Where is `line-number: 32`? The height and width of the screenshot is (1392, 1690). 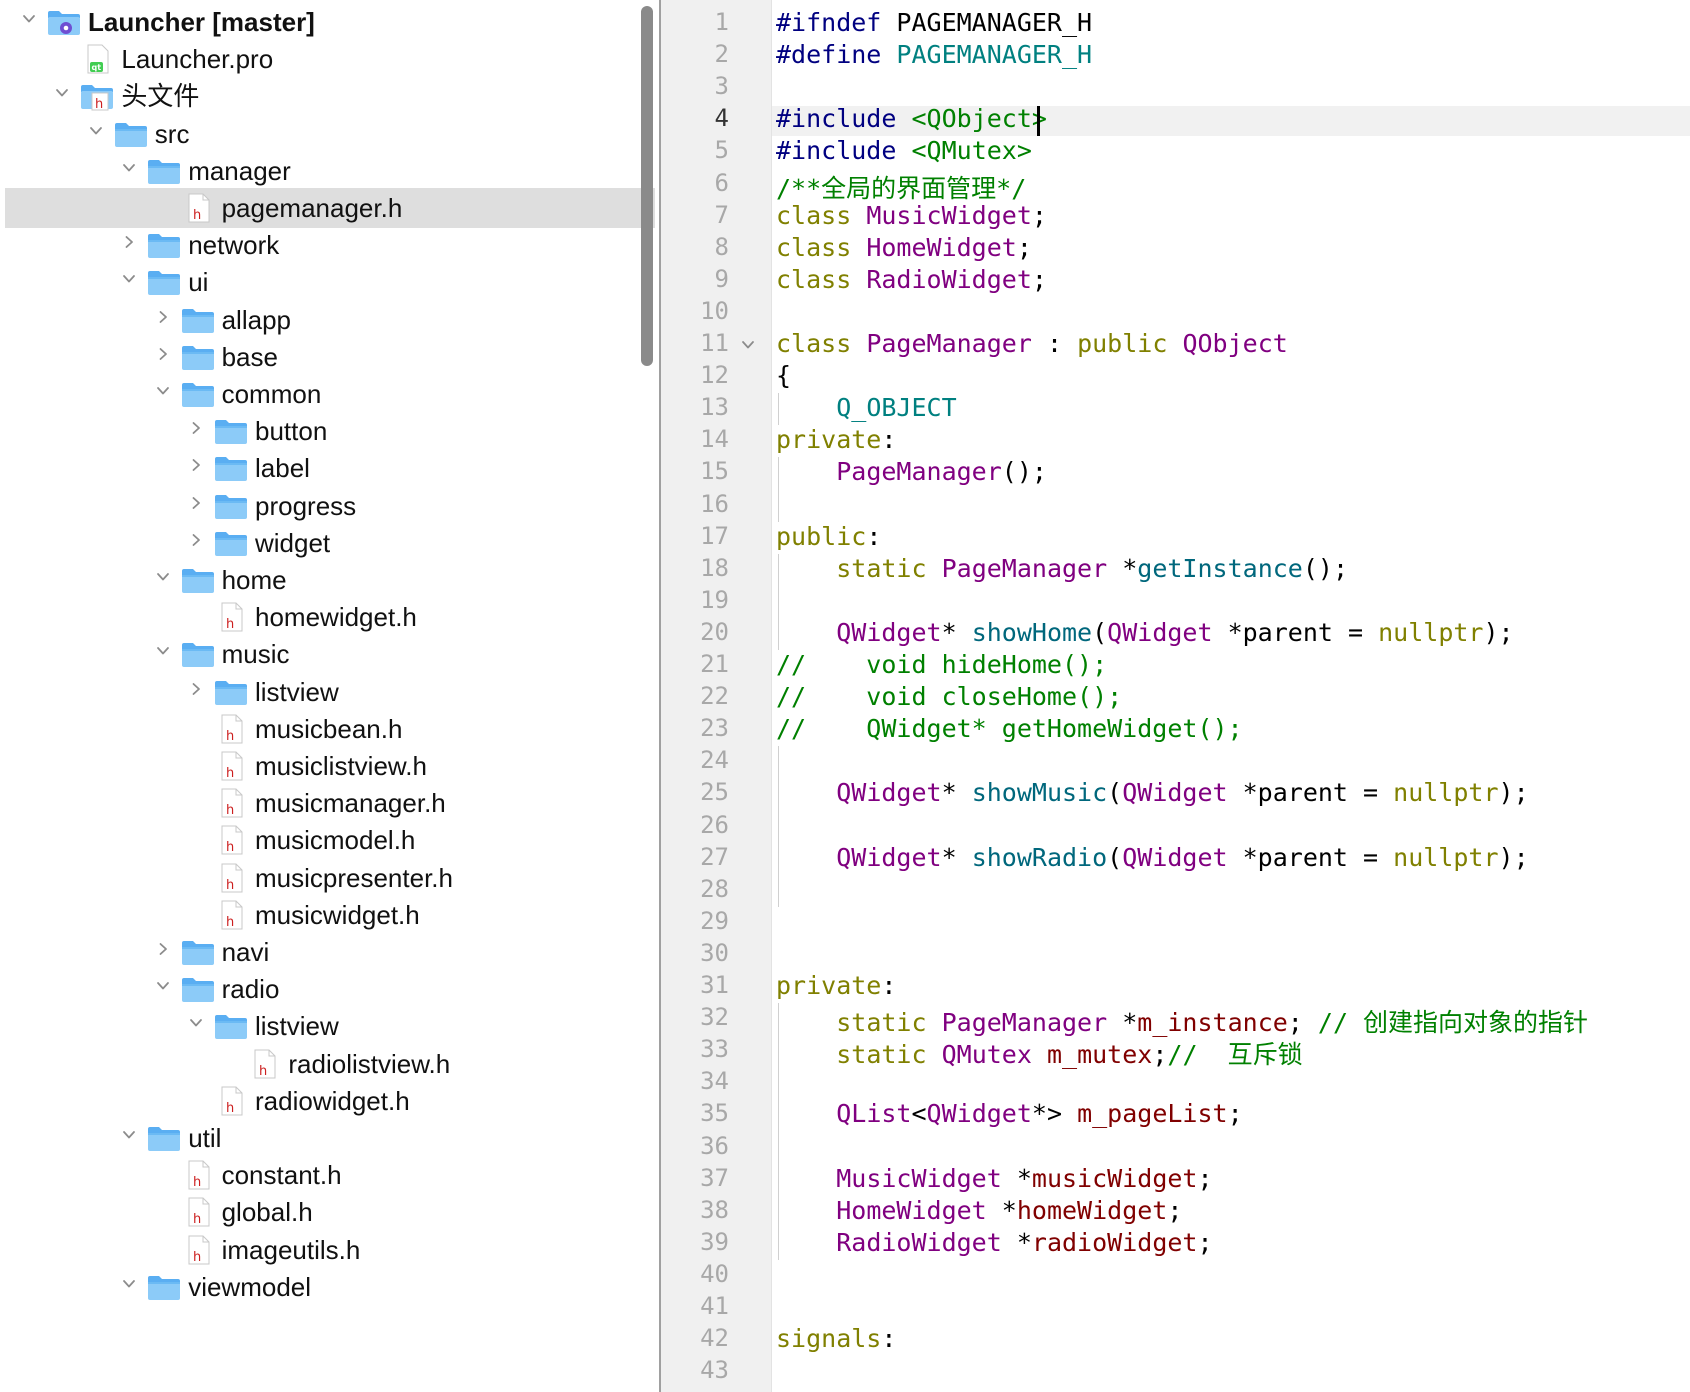
line-number: 32 is located at coordinates (714, 1017).